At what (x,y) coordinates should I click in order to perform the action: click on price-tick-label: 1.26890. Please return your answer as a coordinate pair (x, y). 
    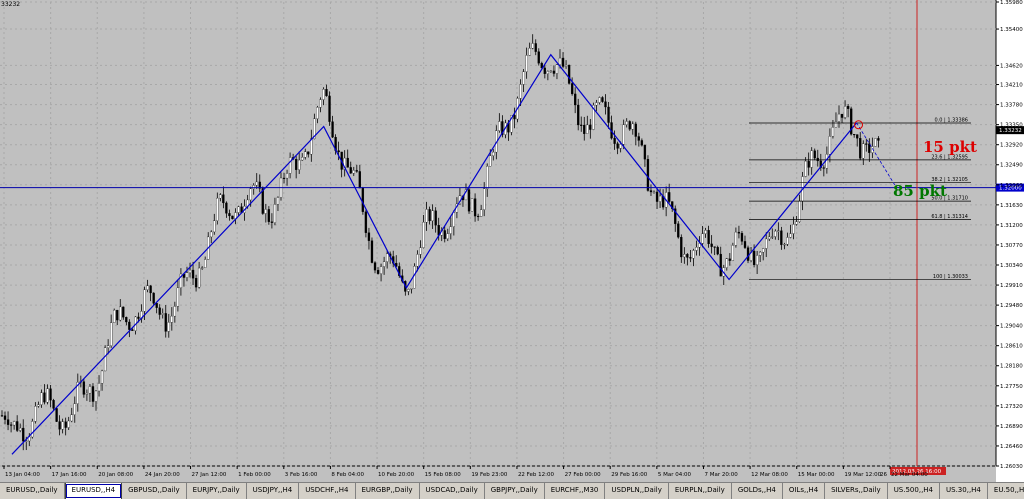
    Looking at the image, I should click on (1011, 427).